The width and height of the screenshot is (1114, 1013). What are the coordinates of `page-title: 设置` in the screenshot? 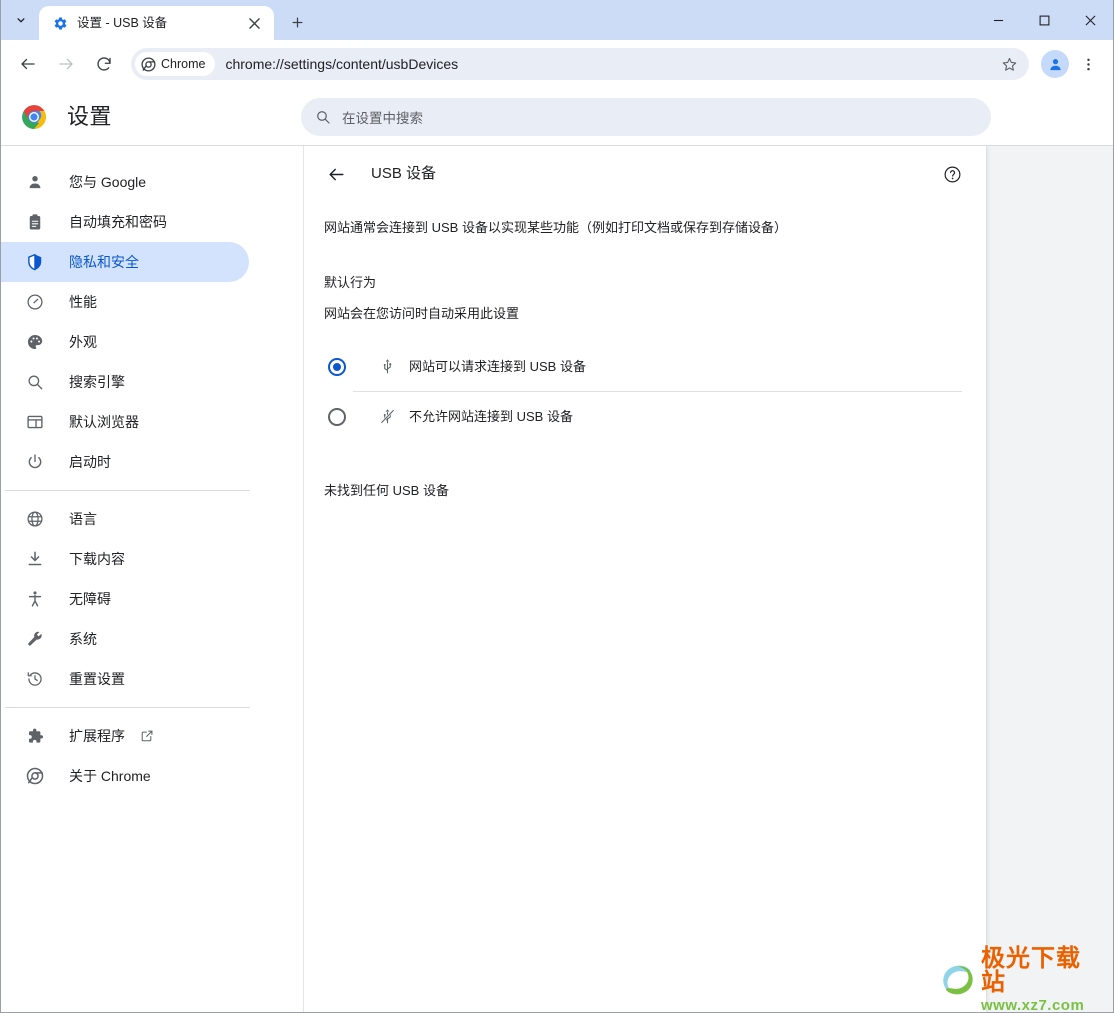 It's located at (89, 116).